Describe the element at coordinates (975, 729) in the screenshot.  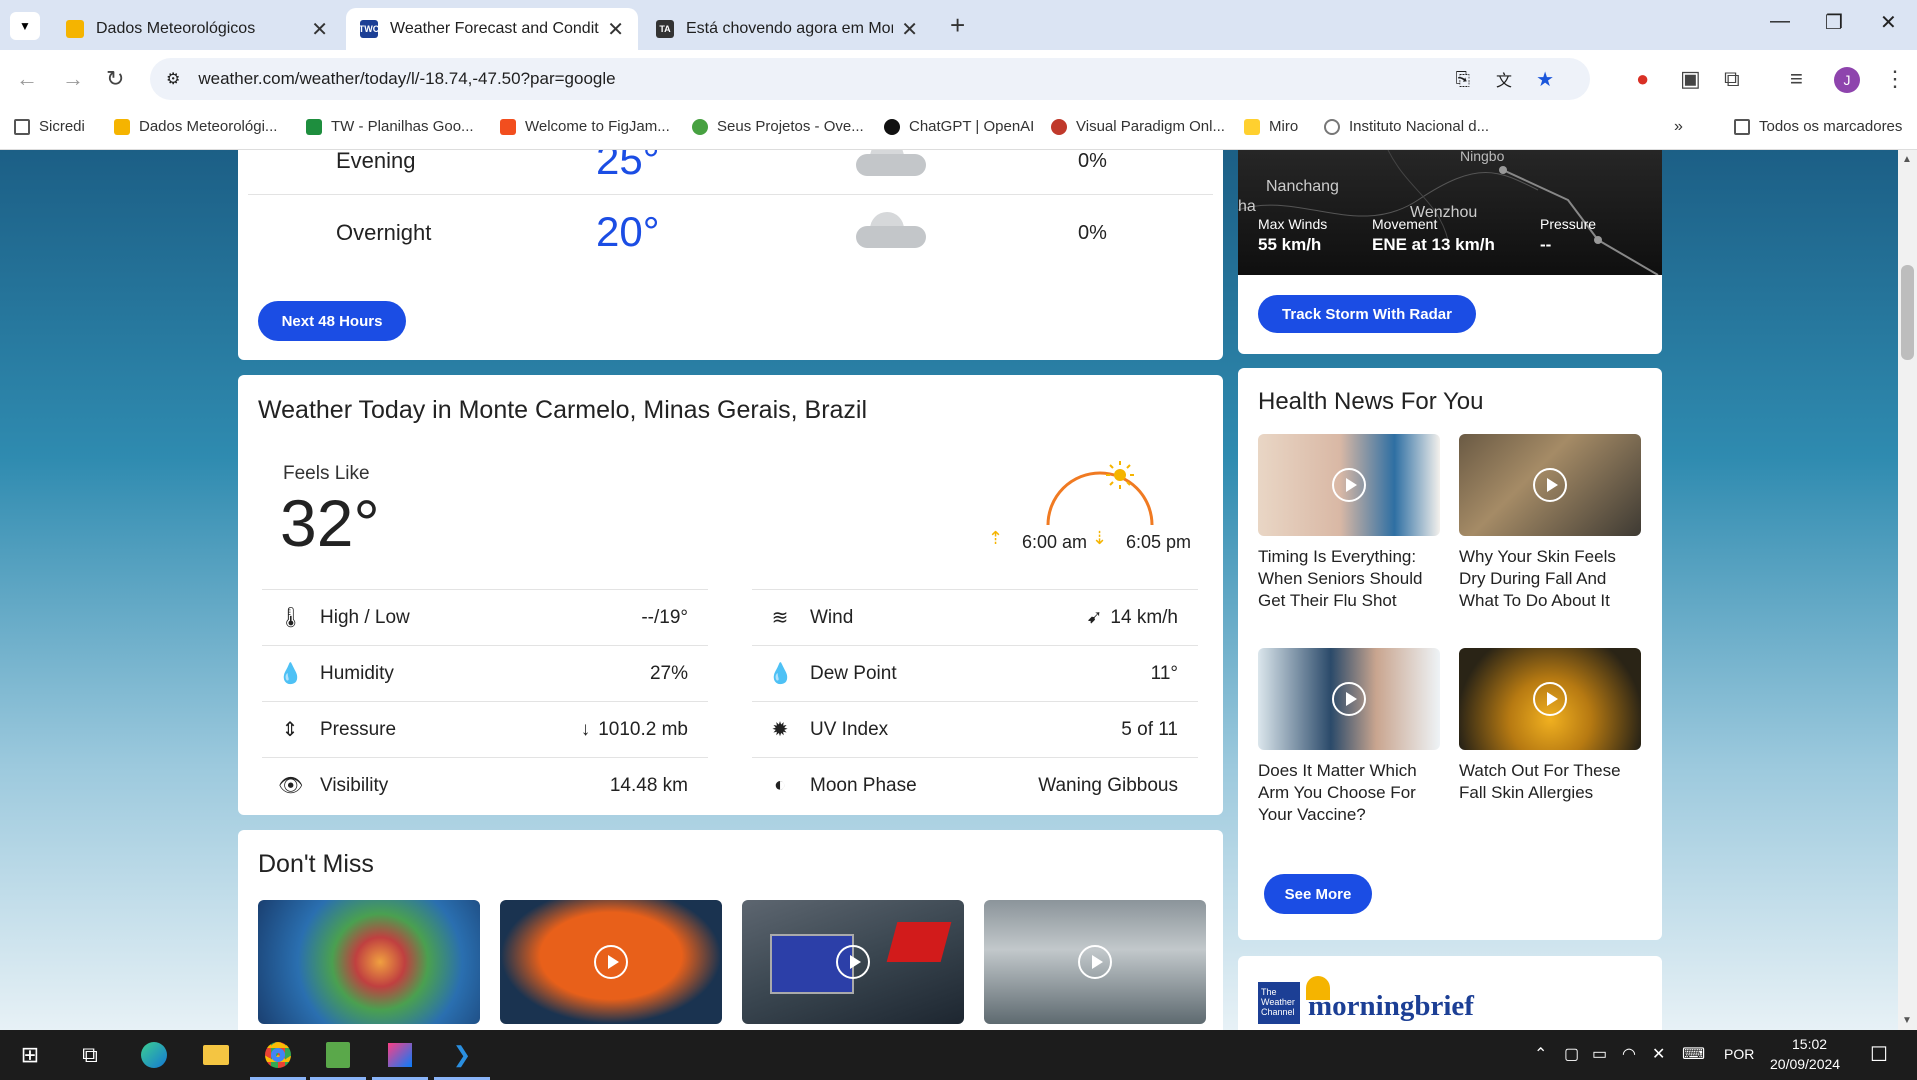
I see `detail-uv-index: ✹ UV Index 5 of 11` at that location.